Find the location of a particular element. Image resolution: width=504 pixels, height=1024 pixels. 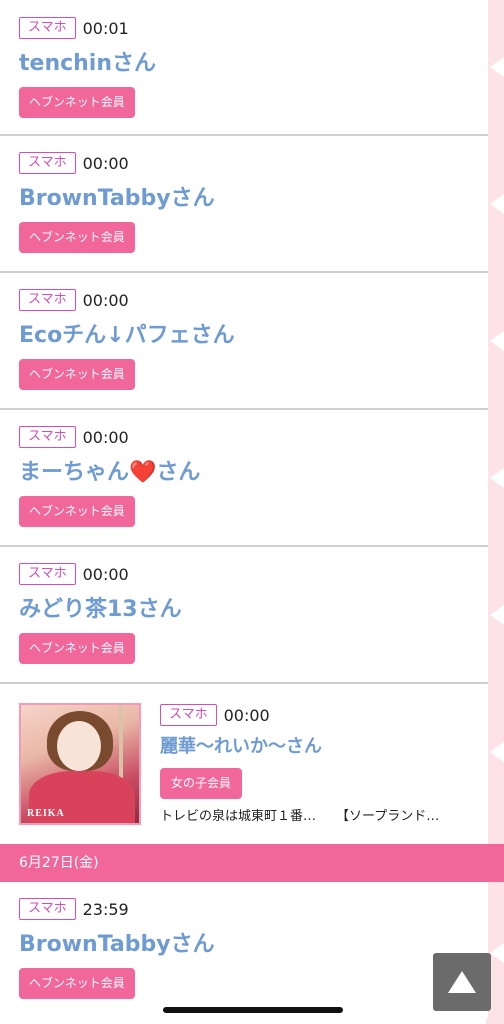

list-item: スマホ 00:00 BrownTabbyさん ヘブンネット会員 is located at coordinates (244, 204).